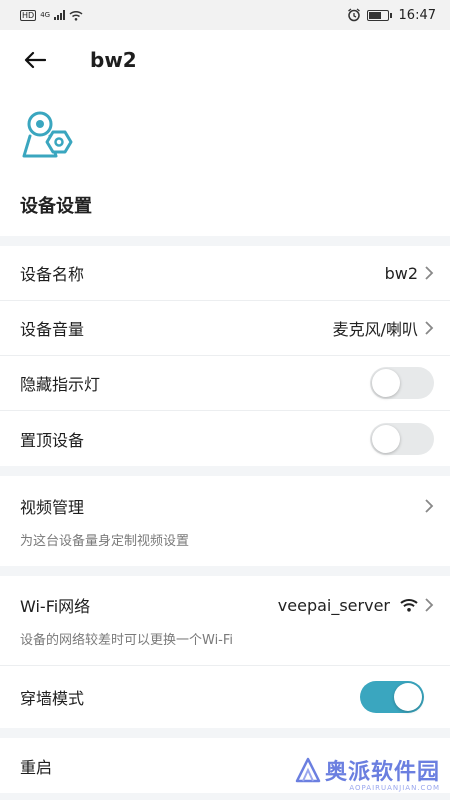 This screenshot has width=450, height=800. I want to click on alarm-icon, so click(353, 15).